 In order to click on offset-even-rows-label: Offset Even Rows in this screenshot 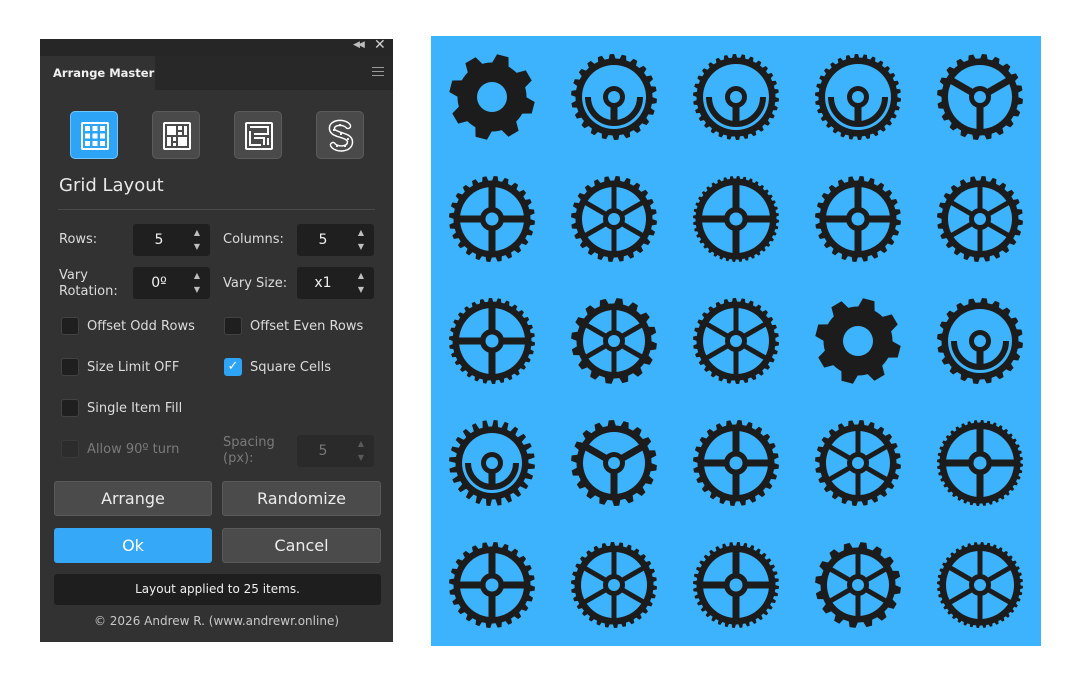, I will do `click(306, 327)`.